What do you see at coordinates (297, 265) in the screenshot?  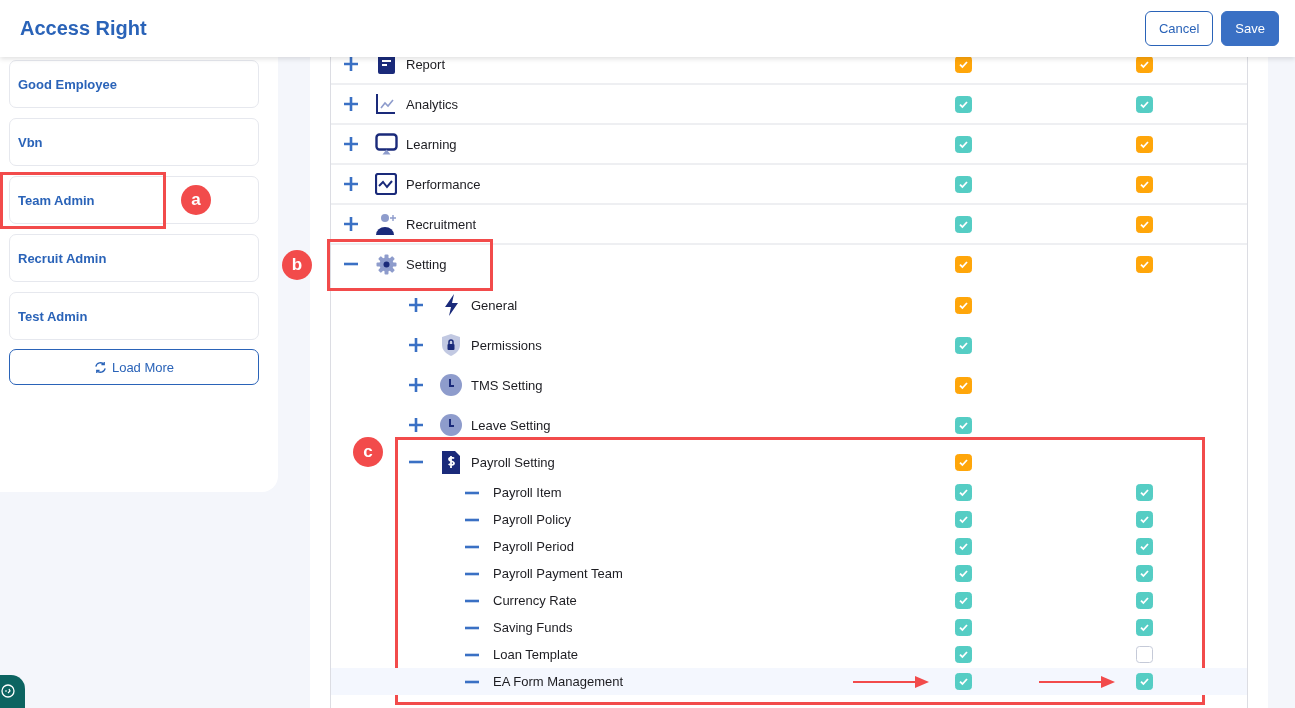 I see `annotation-marker: b` at bounding box center [297, 265].